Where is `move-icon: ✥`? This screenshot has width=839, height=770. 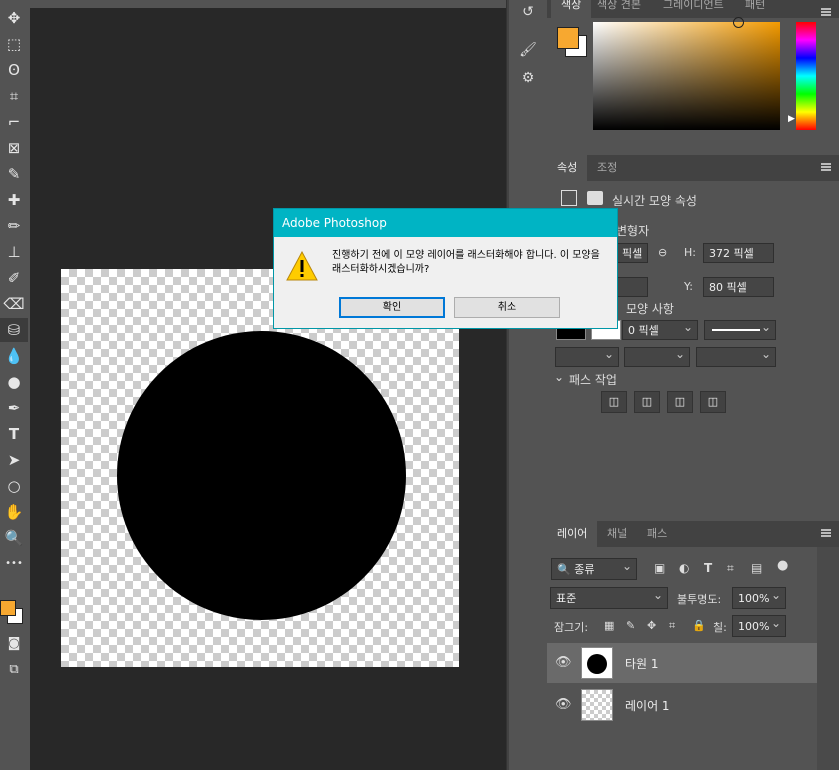 move-icon: ✥ is located at coordinates (14, 18).